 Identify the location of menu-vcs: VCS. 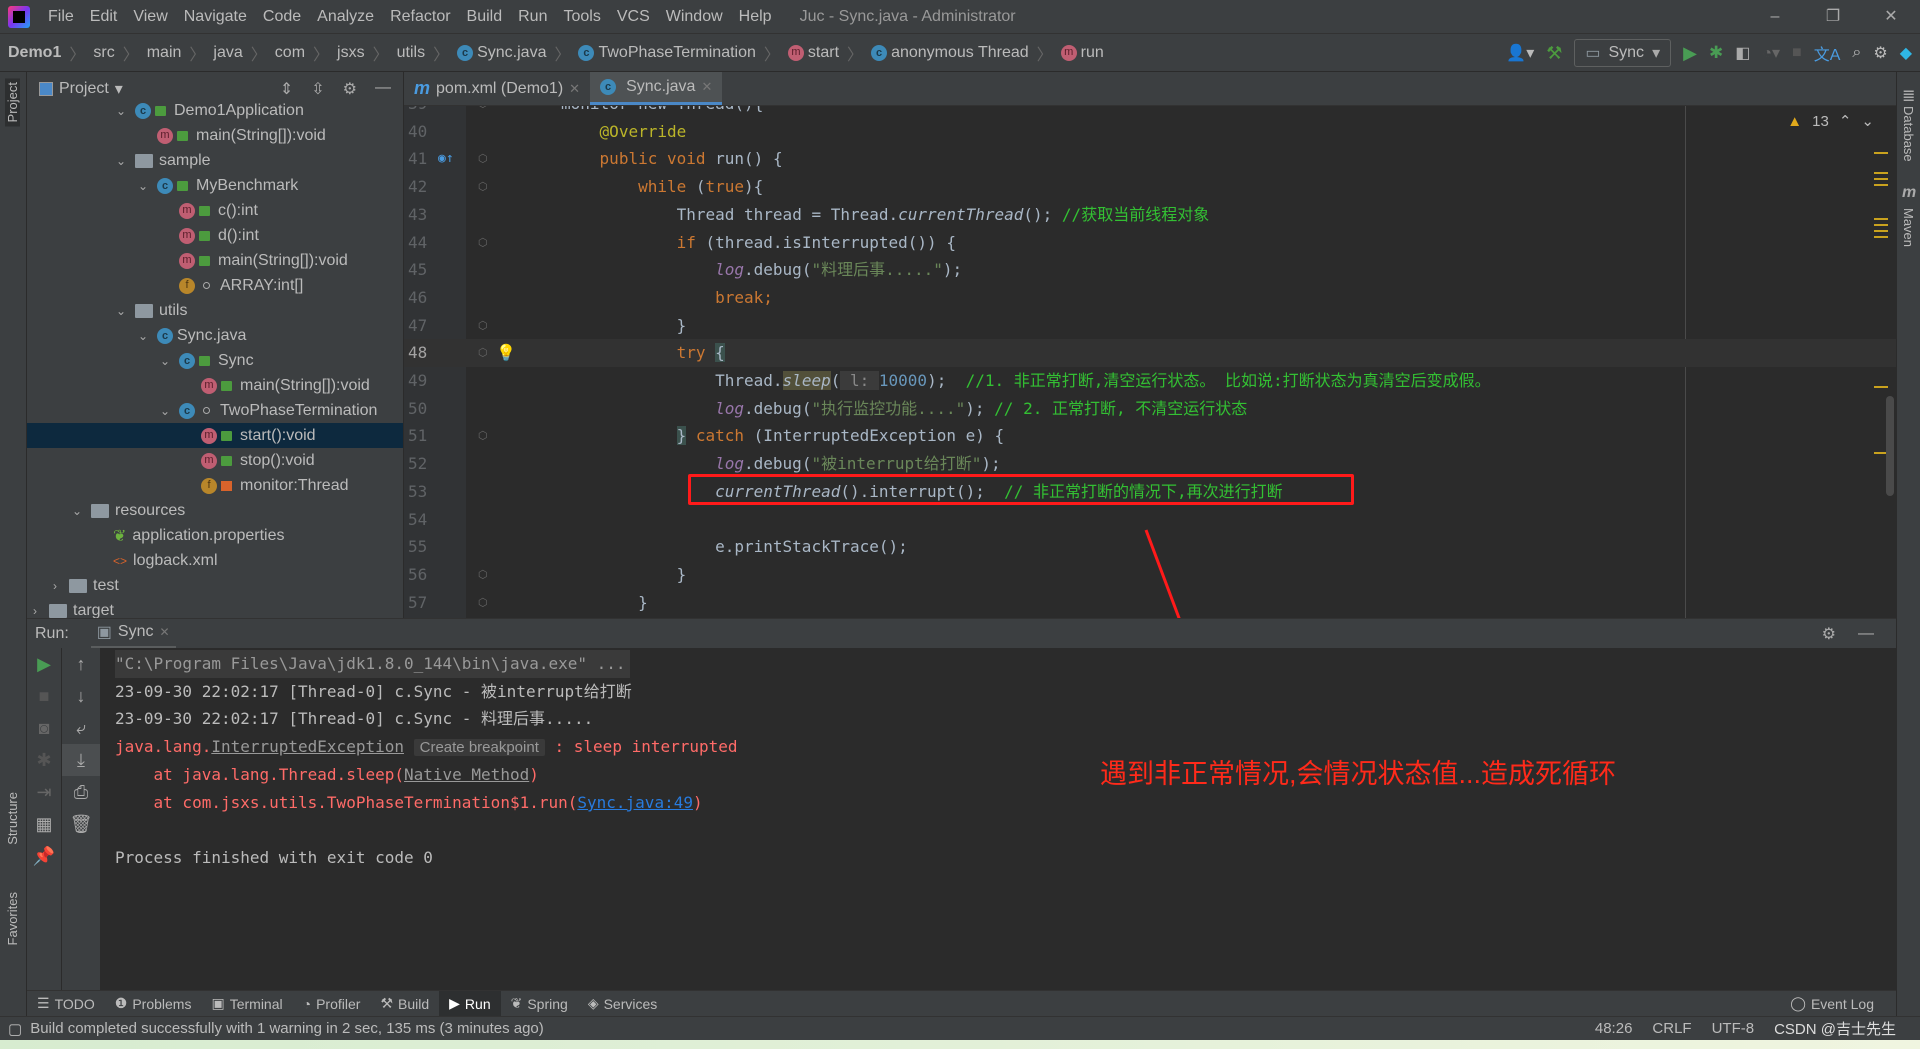
(633, 17).